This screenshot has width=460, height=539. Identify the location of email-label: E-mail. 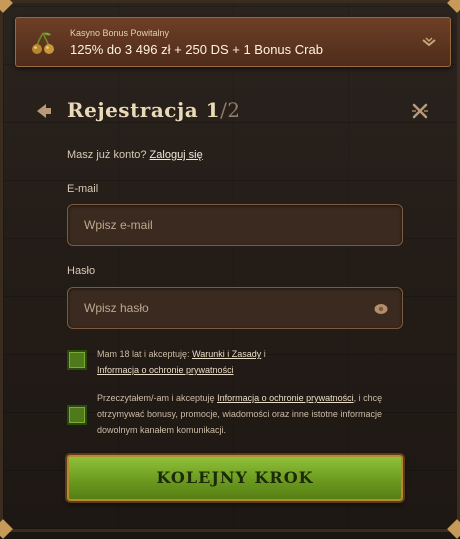
(83, 189).